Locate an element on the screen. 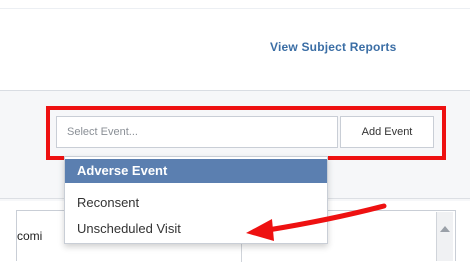 The height and width of the screenshot is (262, 470). scroll-up-icon is located at coordinates (445, 229).